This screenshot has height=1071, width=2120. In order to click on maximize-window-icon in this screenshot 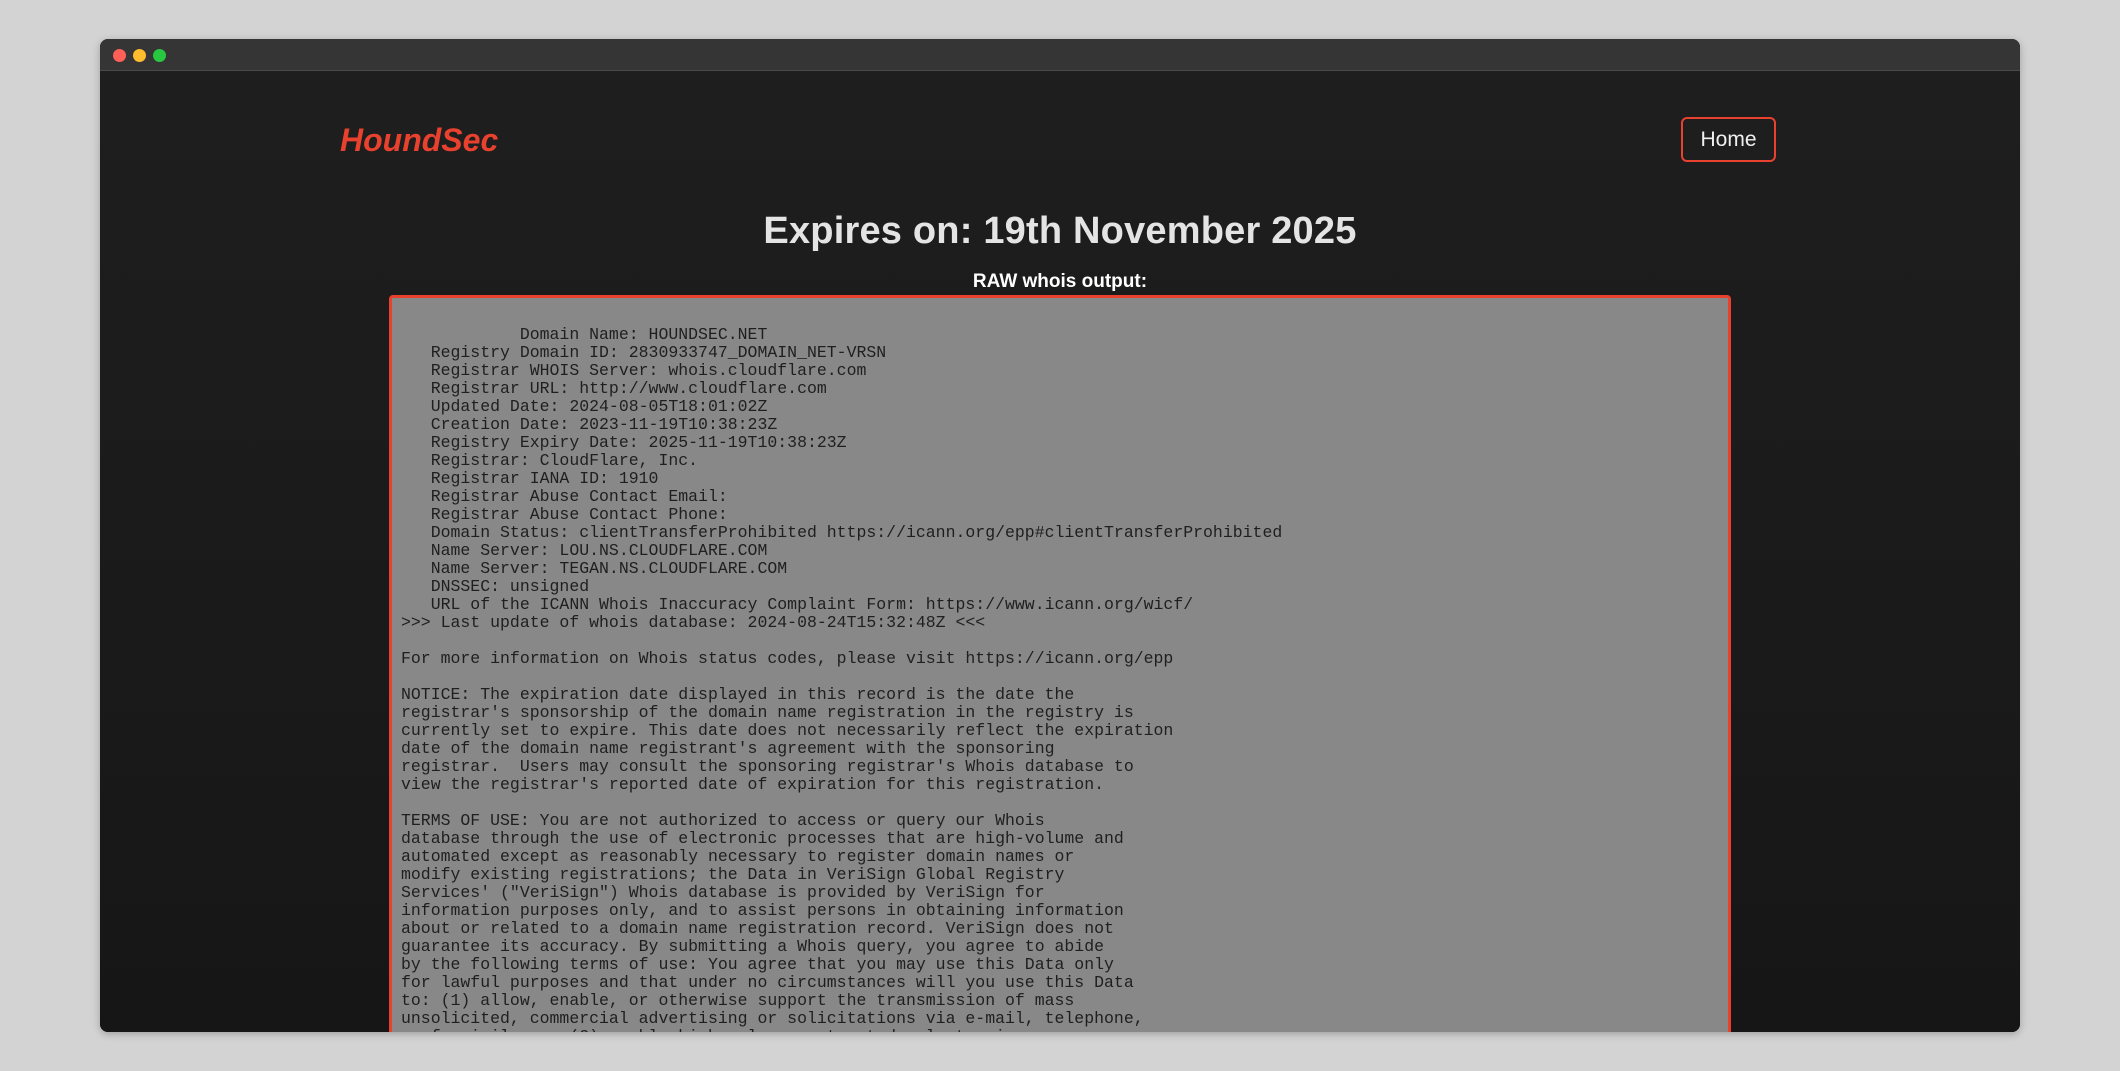, I will do `click(159, 55)`.